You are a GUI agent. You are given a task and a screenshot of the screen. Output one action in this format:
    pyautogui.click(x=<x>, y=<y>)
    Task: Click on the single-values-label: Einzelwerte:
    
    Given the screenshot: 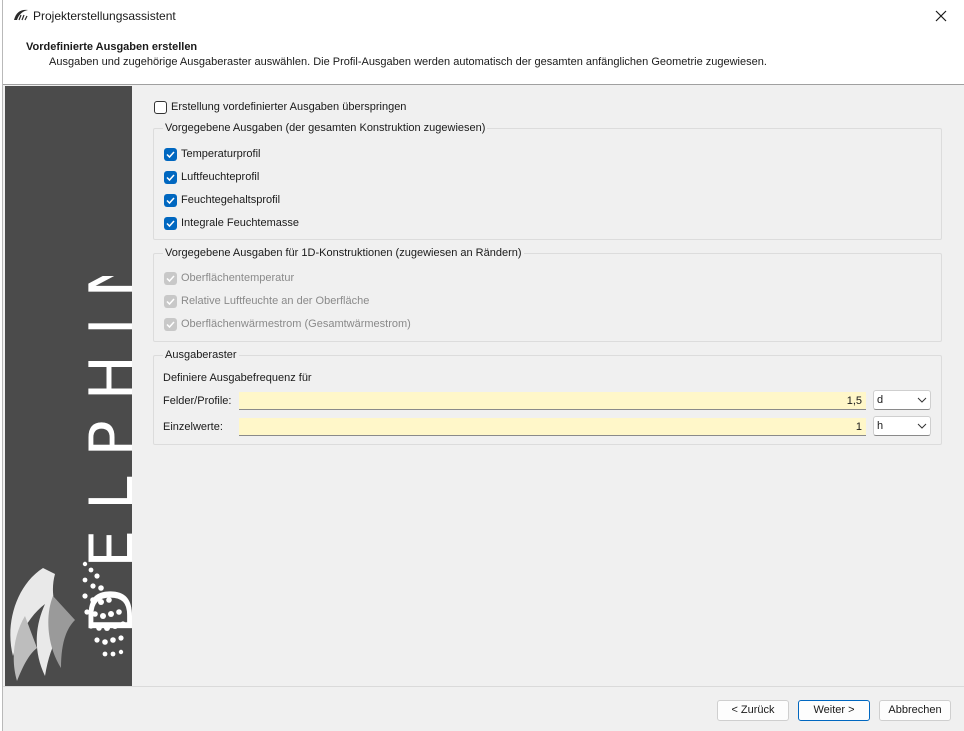 What is the action you would take?
    pyautogui.click(x=193, y=427)
    